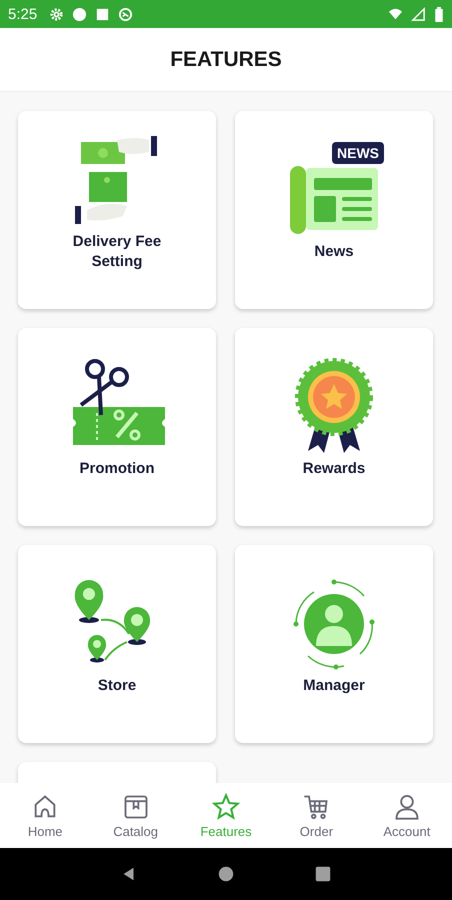  What do you see at coordinates (358, 153) in the screenshot?
I see `news-badge: NEWS` at bounding box center [358, 153].